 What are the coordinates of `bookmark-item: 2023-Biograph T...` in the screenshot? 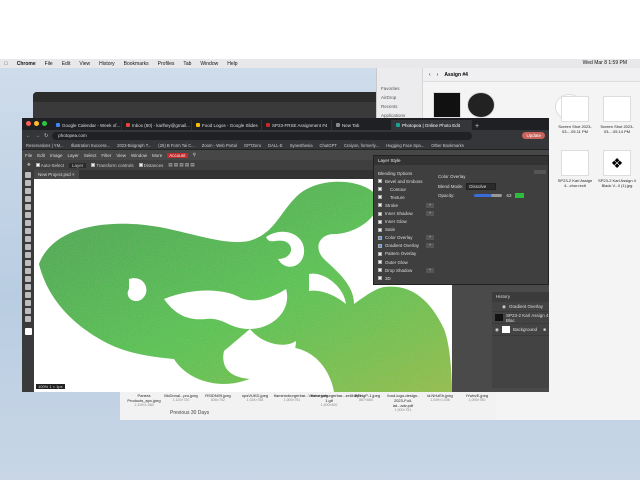 It's located at (134, 145).